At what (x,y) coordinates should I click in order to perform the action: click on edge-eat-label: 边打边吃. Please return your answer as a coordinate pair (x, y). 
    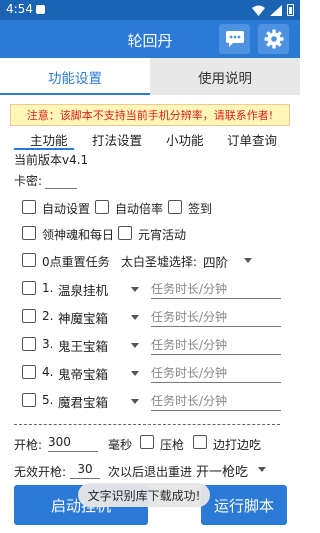
    Looking at the image, I should click on (237, 445).